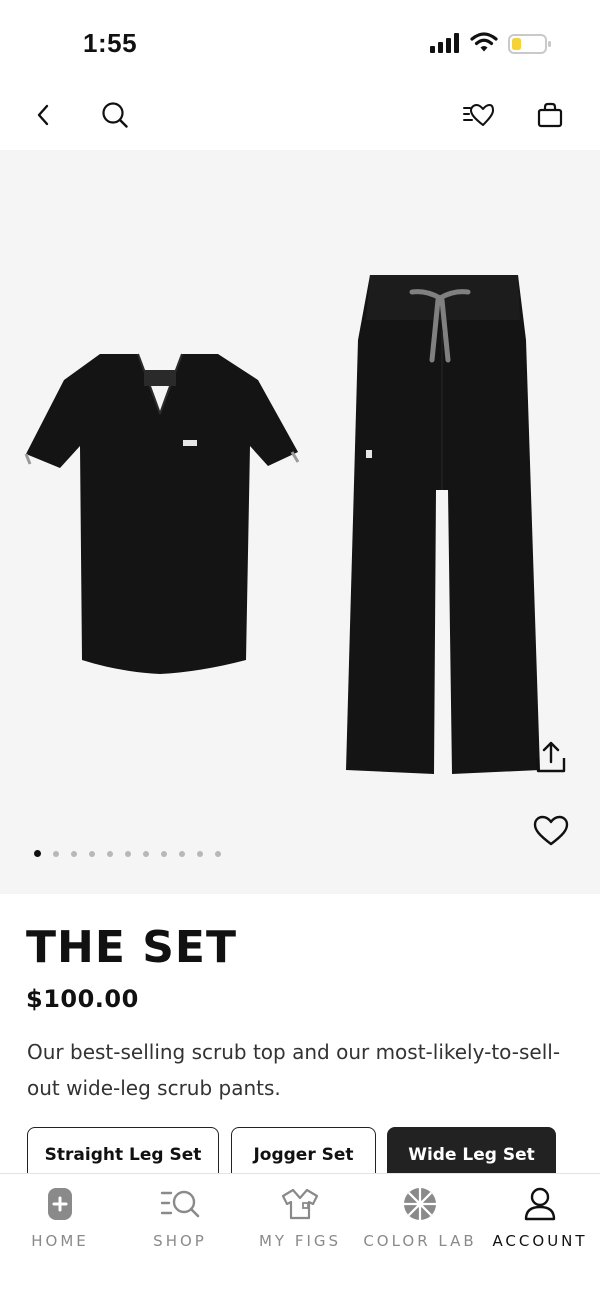  I want to click on shop-icon, so click(180, 1204).